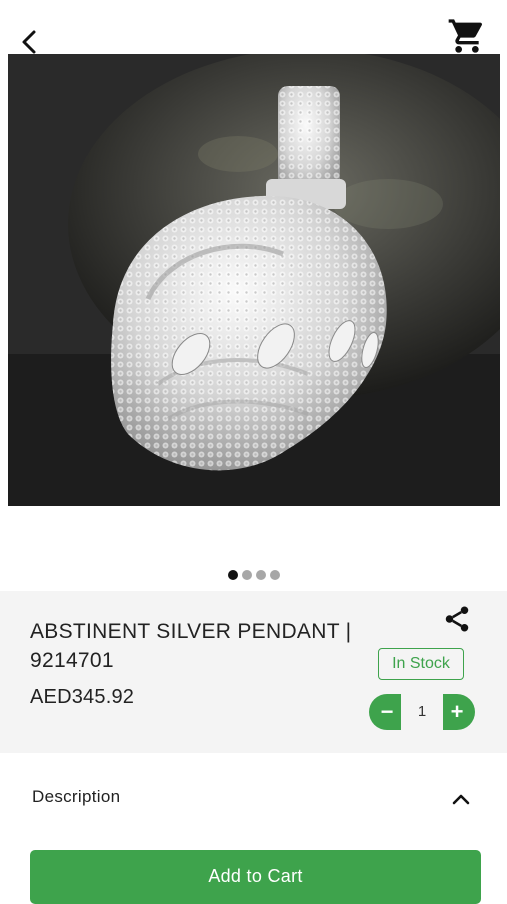 The width and height of the screenshot is (507, 904). Describe the element at coordinates (253, 799) in the screenshot. I see `description-toggle: Description` at that location.